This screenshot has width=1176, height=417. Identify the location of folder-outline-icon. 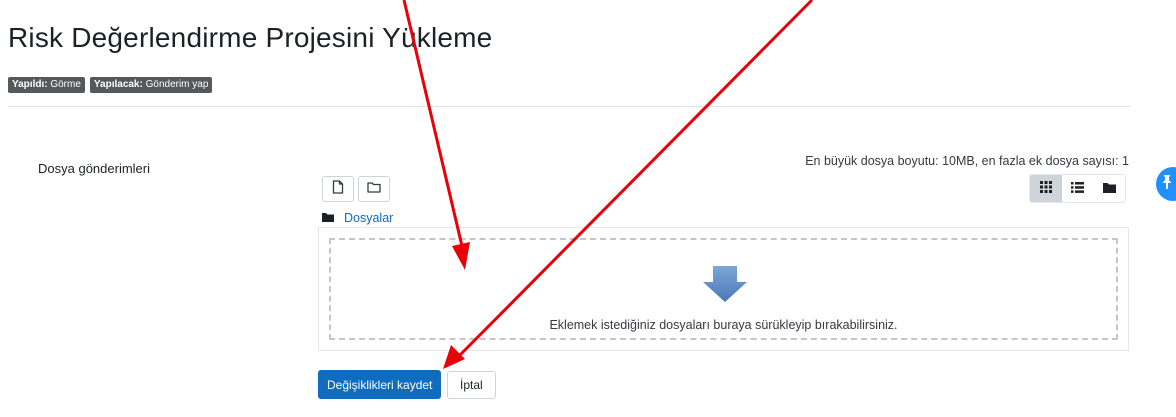
(374, 189).